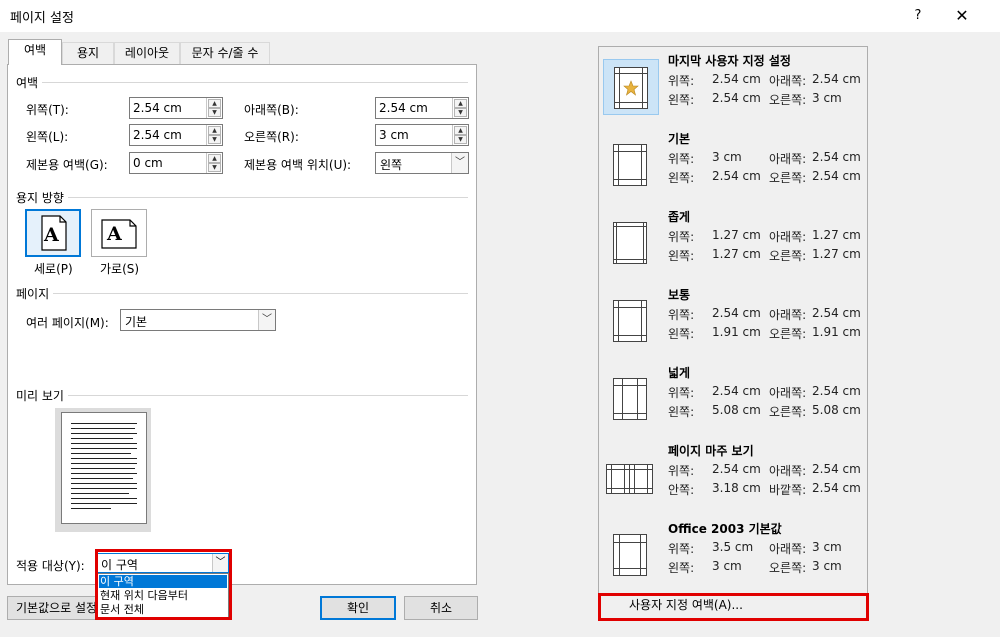 This screenshot has width=1000, height=637. What do you see at coordinates (271, 110) in the screenshot?
I see `bottom-margin-label: 아래쪽(B):` at bounding box center [271, 110].